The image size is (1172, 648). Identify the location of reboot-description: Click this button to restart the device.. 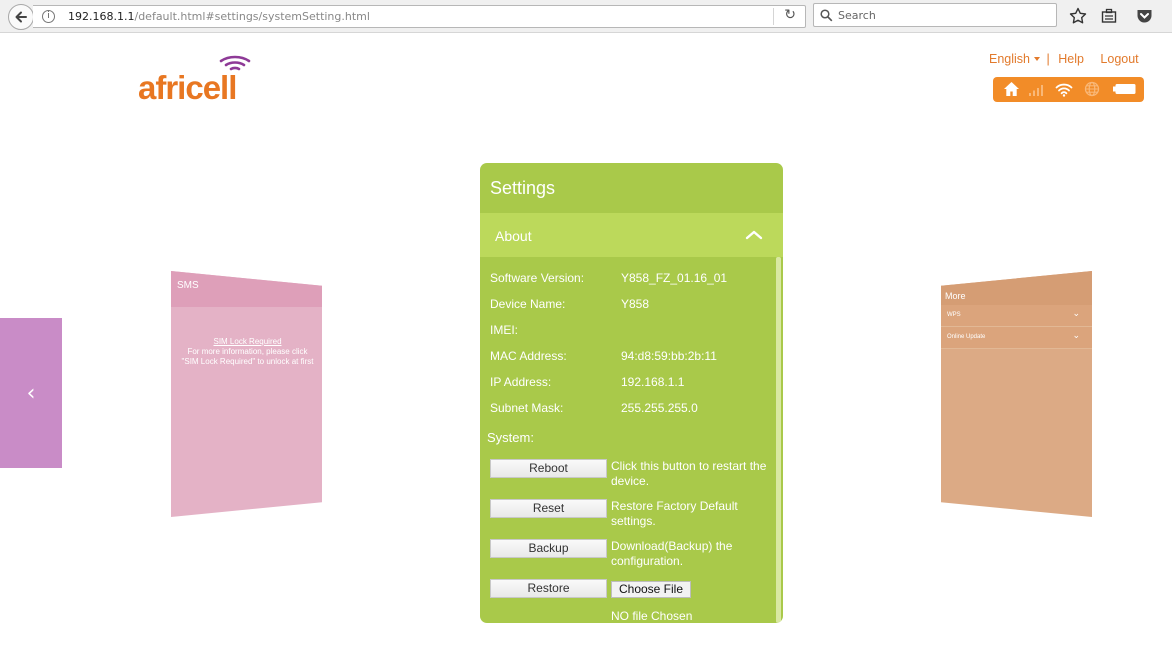
(689, 473).